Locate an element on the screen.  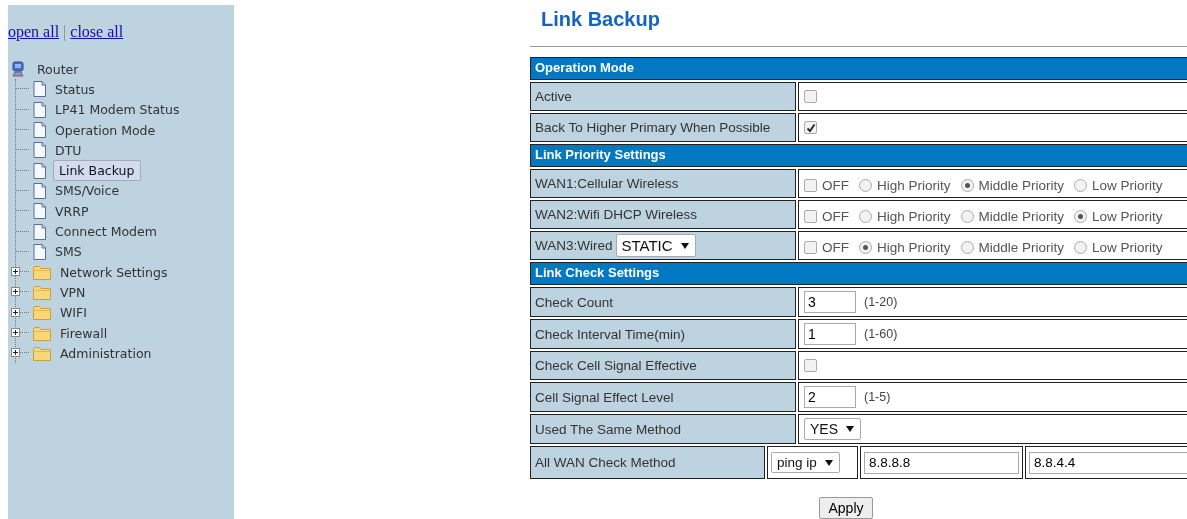
range-hint: (1-60) is located at coordinates (881, 334).